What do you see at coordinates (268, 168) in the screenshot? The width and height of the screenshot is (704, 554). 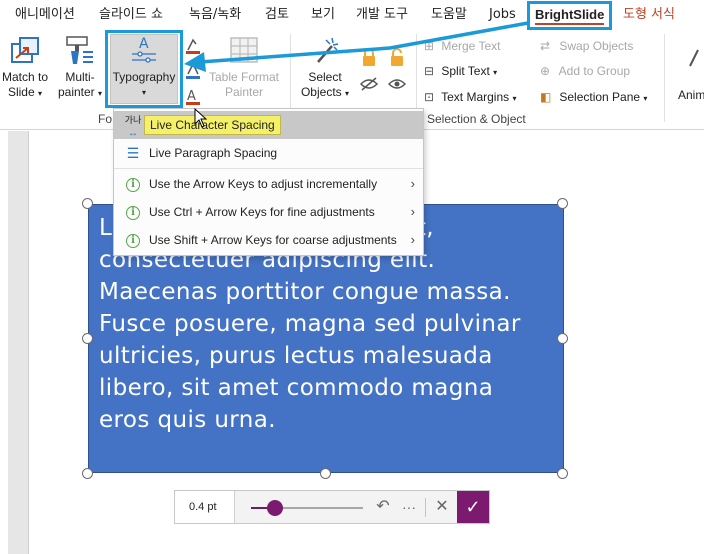 I see `menu-separator` at bounding box center [268, 168].